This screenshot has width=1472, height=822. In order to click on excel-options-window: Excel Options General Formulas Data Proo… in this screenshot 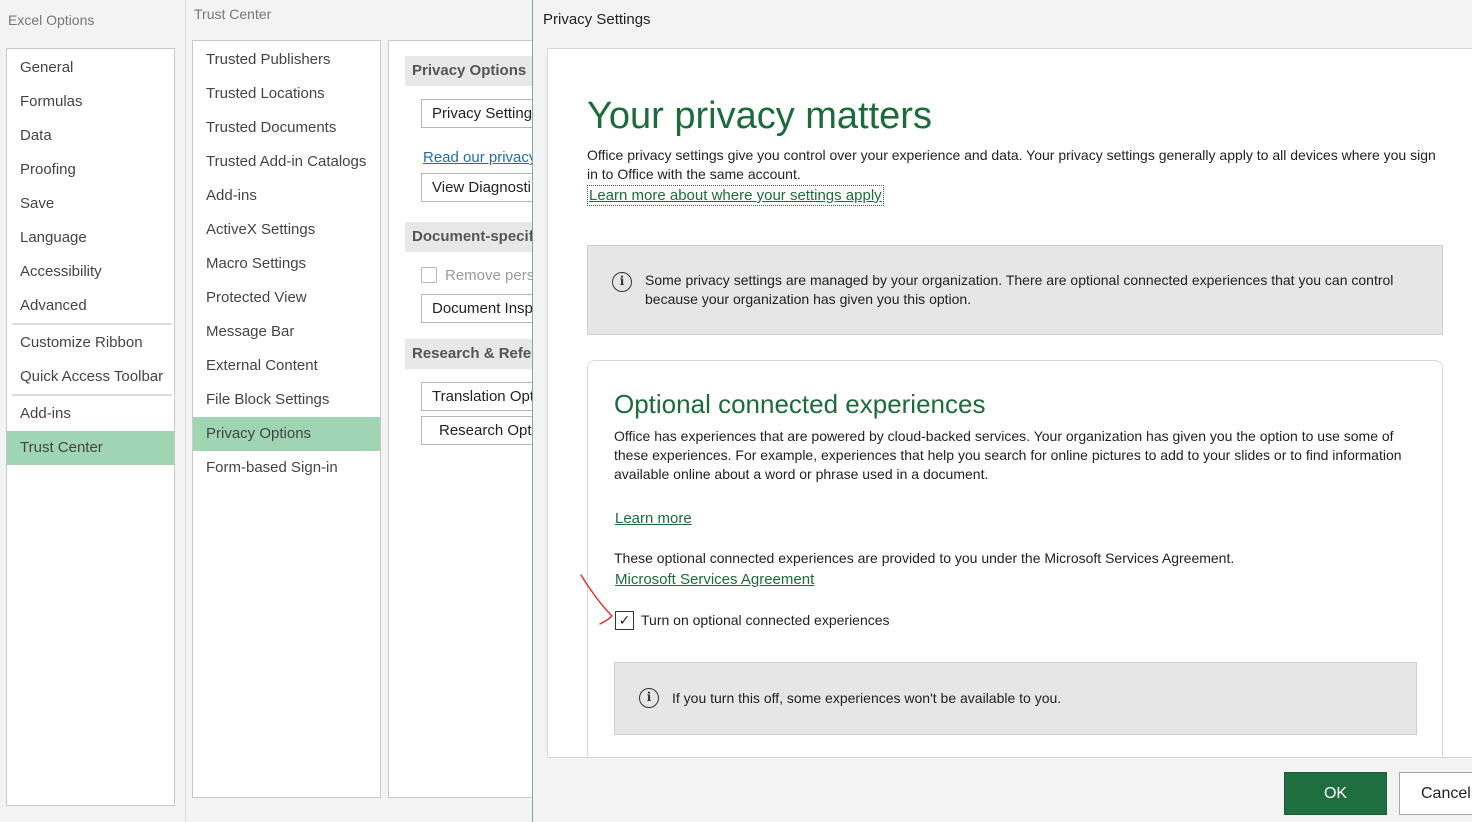, I will do `click(93, 411)`.